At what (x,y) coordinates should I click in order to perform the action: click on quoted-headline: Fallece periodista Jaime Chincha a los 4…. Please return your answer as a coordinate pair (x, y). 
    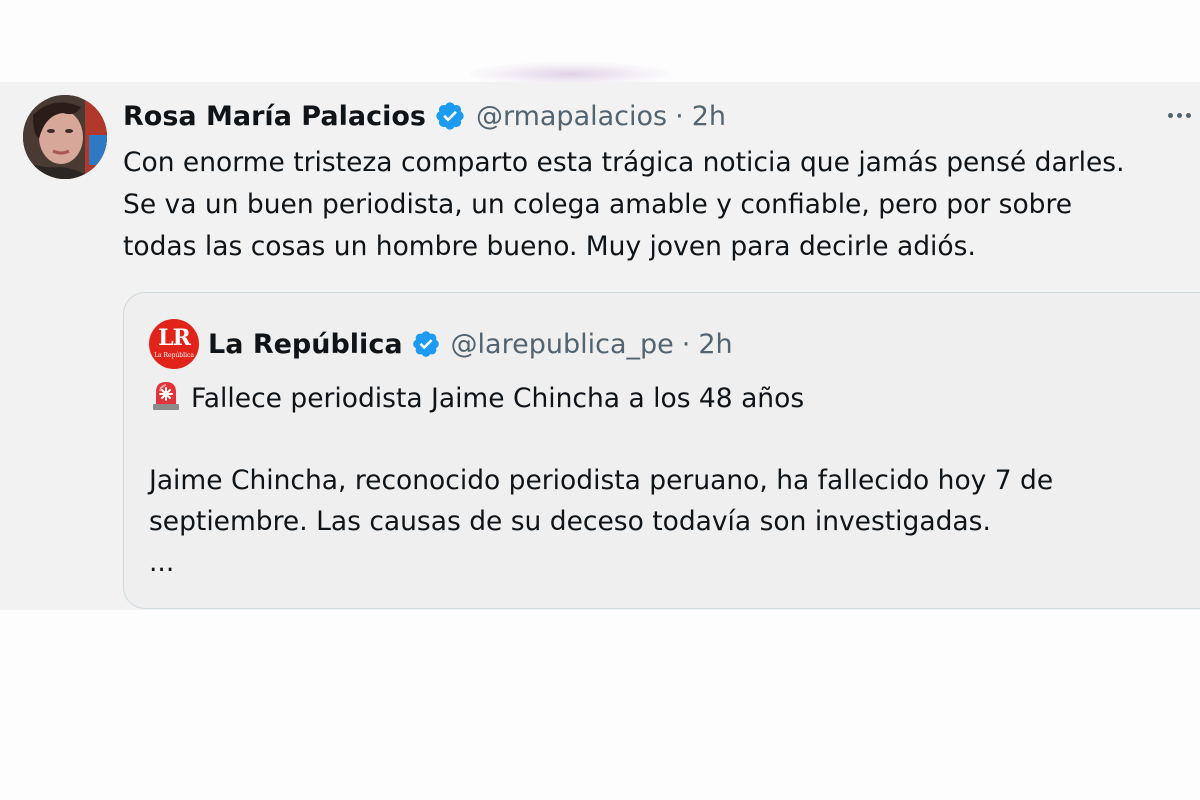
    Looking at the image, I should click on (476, 398).